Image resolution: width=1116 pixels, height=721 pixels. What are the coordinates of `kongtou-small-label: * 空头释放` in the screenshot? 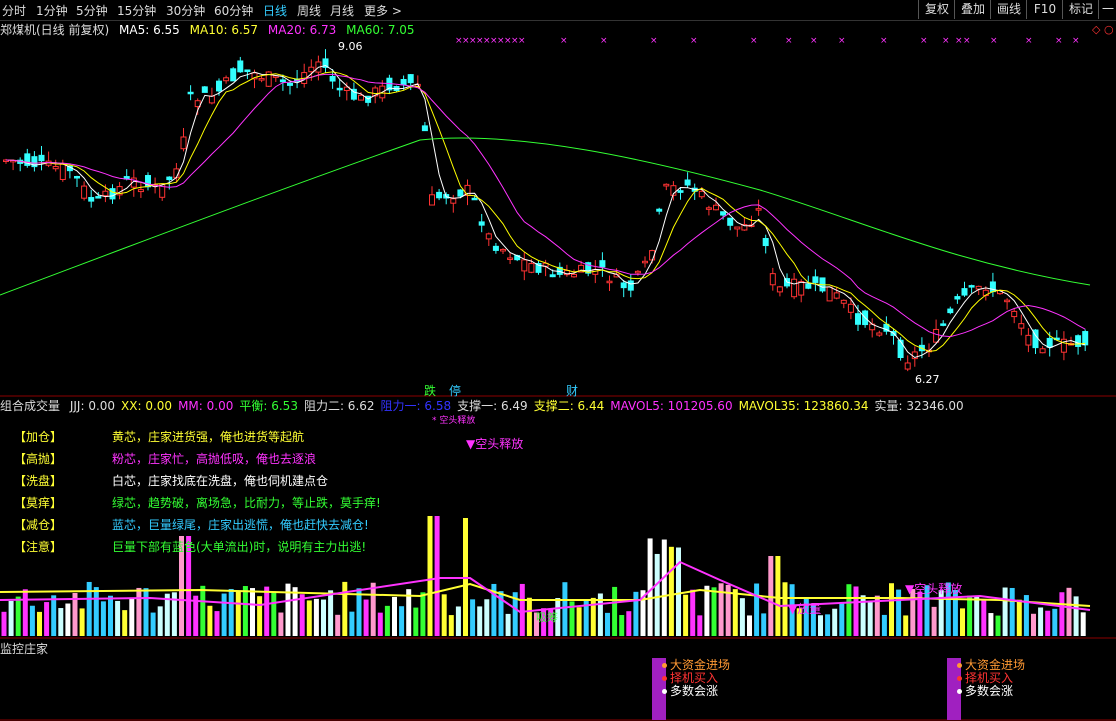 It's located at (454, 421).